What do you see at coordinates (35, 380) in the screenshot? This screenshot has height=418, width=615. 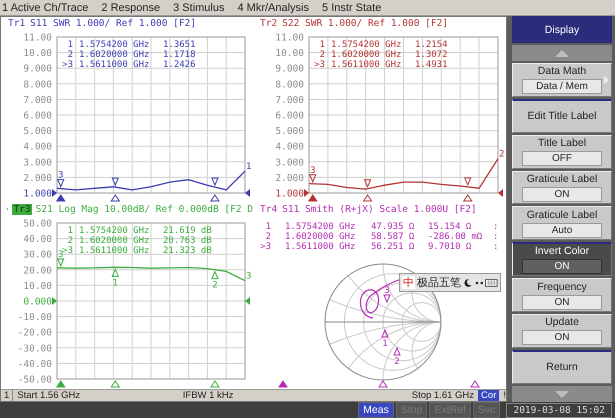 I see `axis-label: -50.00` at bounding box center [35, 380].